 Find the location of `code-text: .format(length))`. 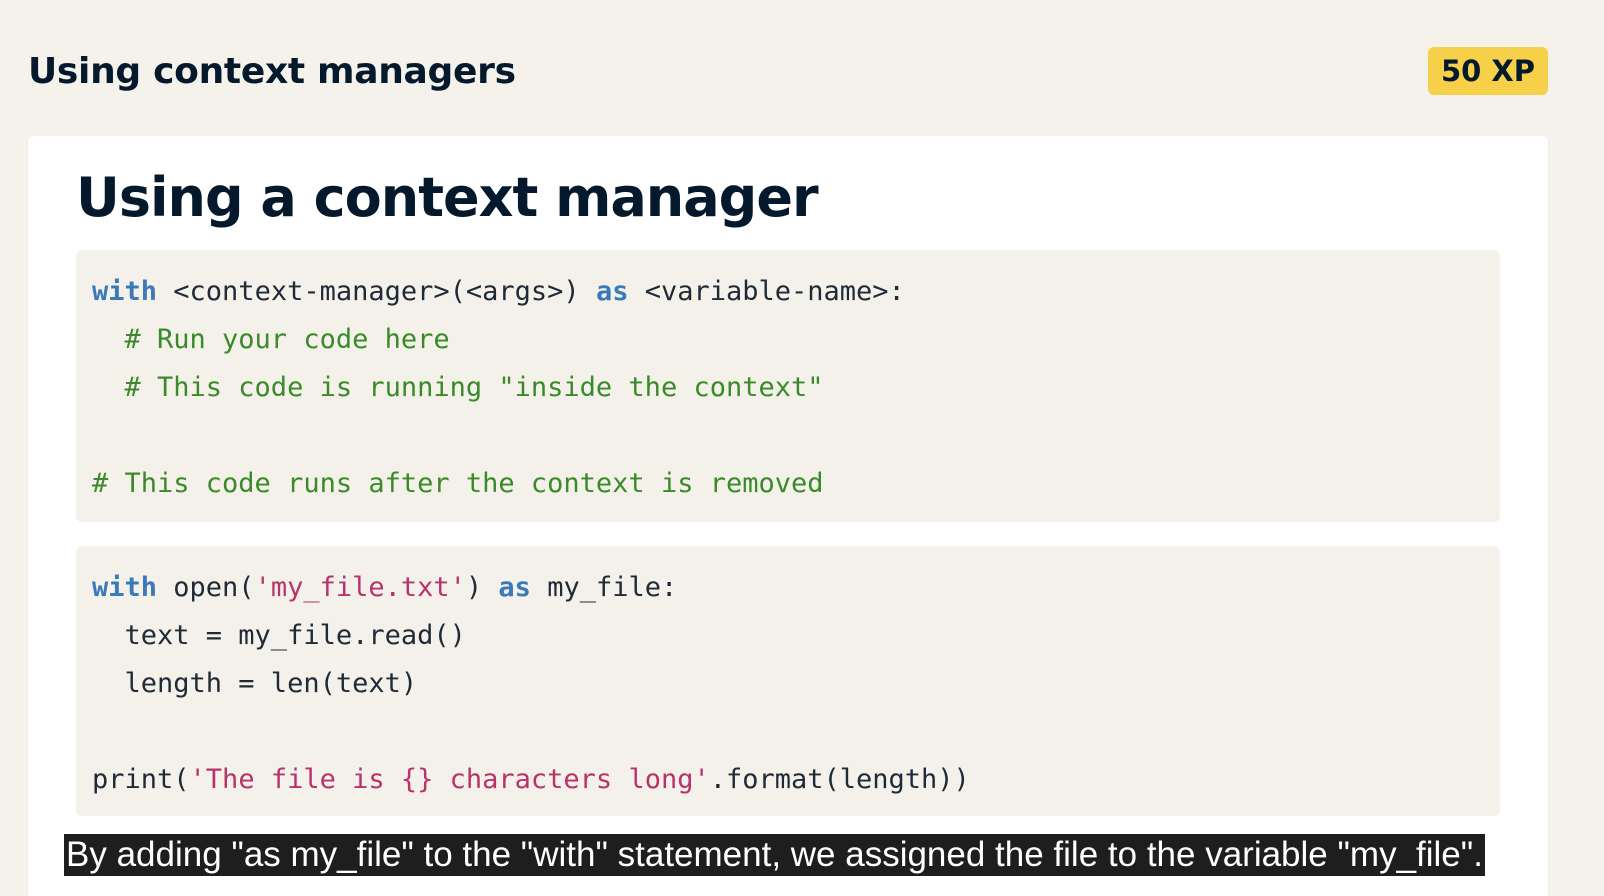

code-text: .format(length)) is located at coordinates (839, 779).